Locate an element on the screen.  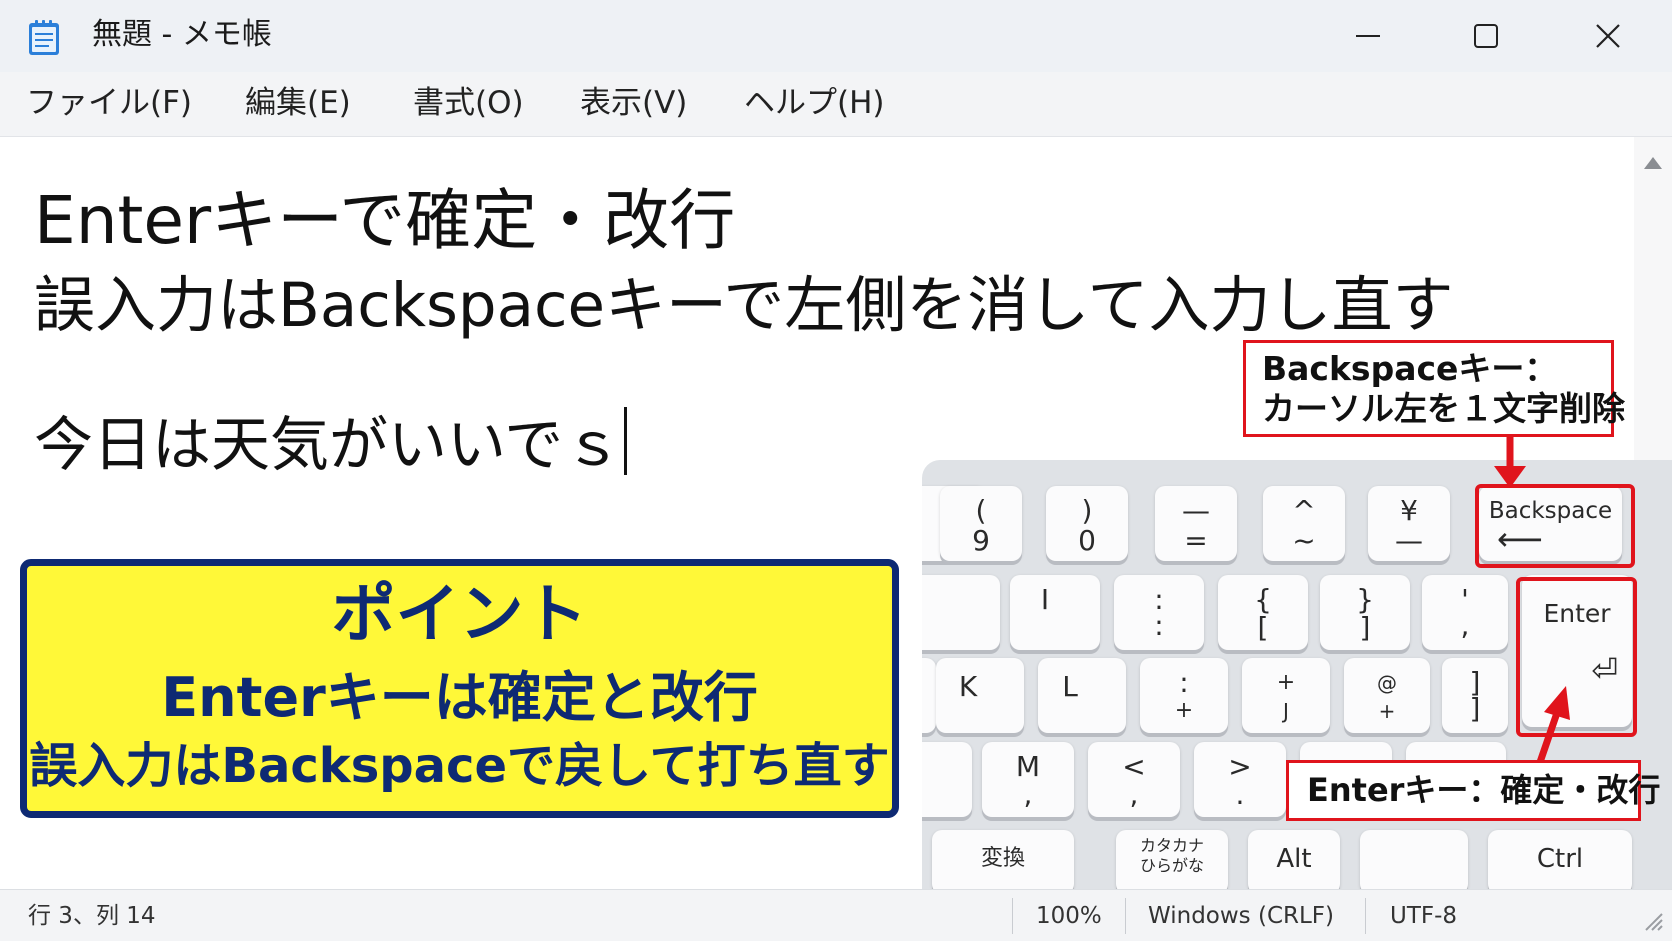
key-minus: — = is located at coordinates (1196, 523).